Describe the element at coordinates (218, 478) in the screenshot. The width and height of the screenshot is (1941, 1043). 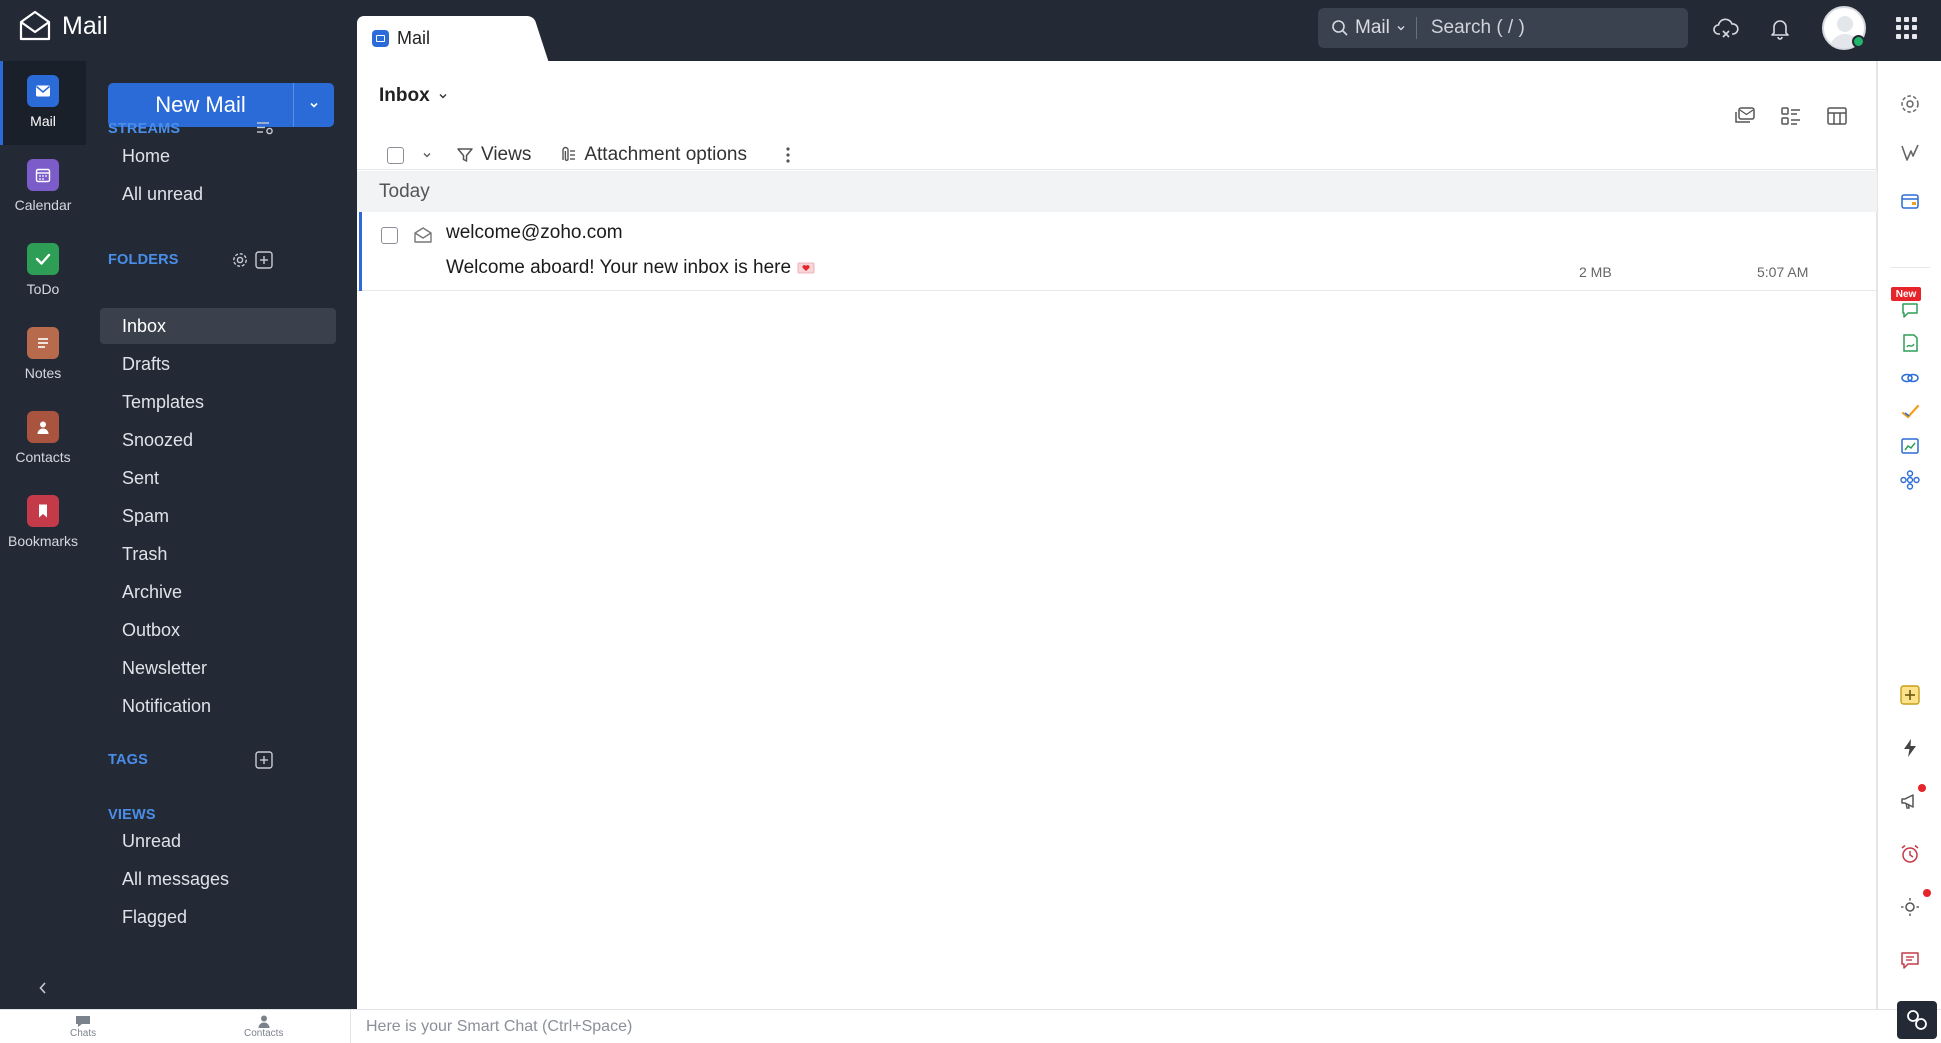
I see `folder-item-sent: Sent` at that location.